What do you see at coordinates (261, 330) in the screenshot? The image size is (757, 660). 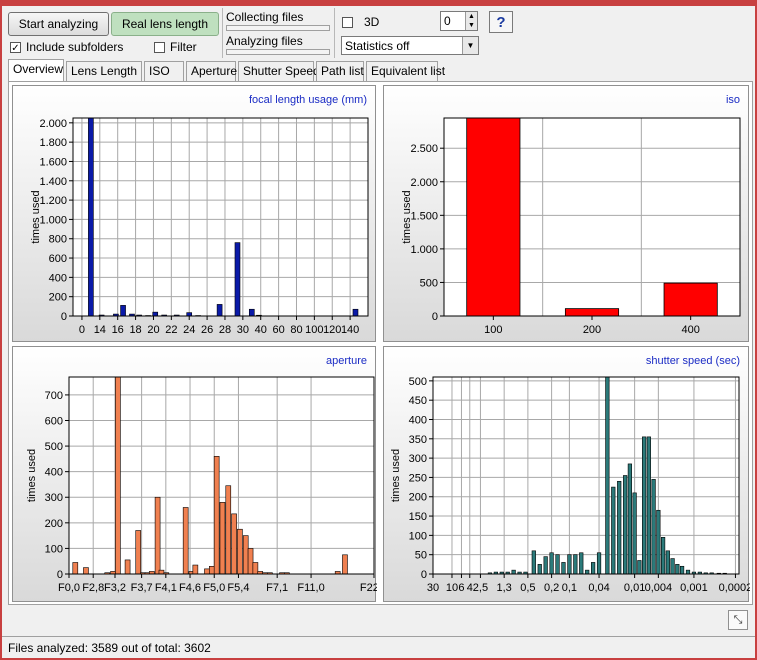 I see `x-tick-label: 40` at bounding box center [261, 330].